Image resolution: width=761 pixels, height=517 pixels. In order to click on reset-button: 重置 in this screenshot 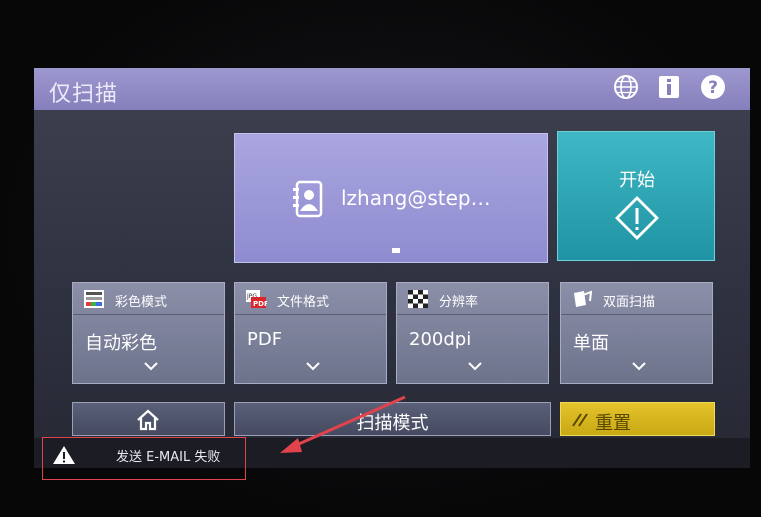, I will do `click(637, 419)`.